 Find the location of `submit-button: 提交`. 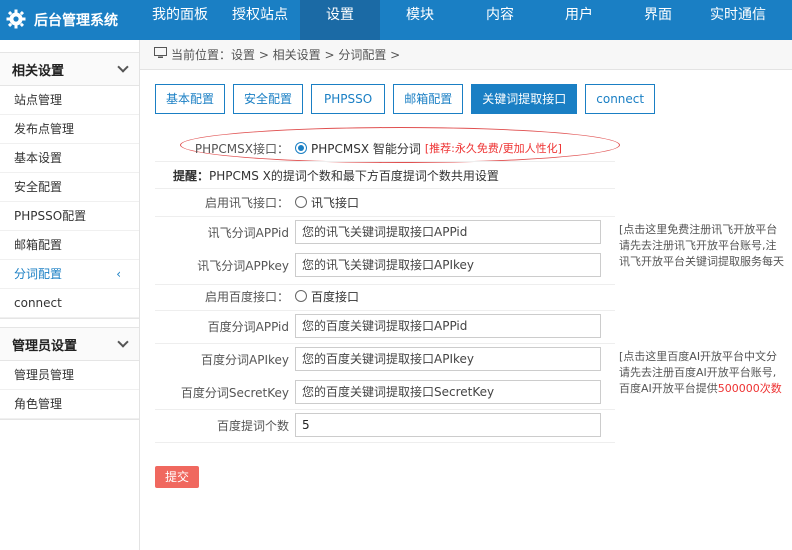

submit-button: 提交 is located at coordinates (177, 477).